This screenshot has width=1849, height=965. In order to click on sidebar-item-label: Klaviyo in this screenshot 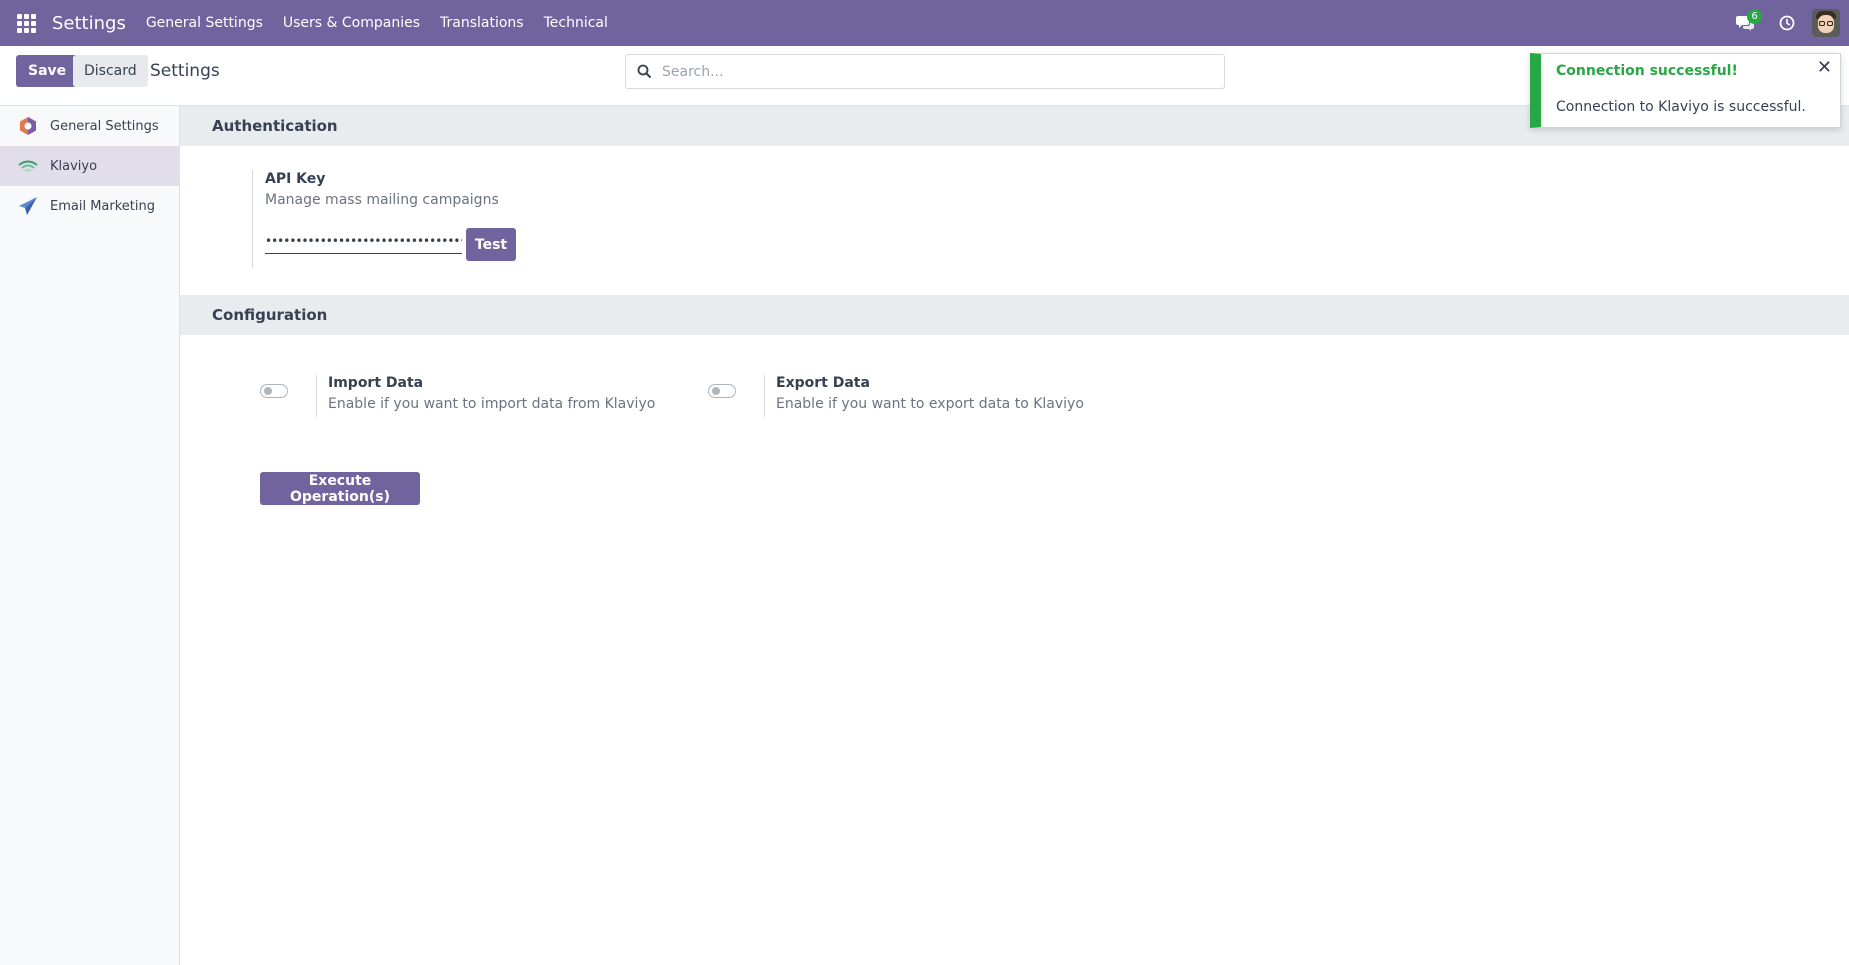, I will do `click(74, 166)`.